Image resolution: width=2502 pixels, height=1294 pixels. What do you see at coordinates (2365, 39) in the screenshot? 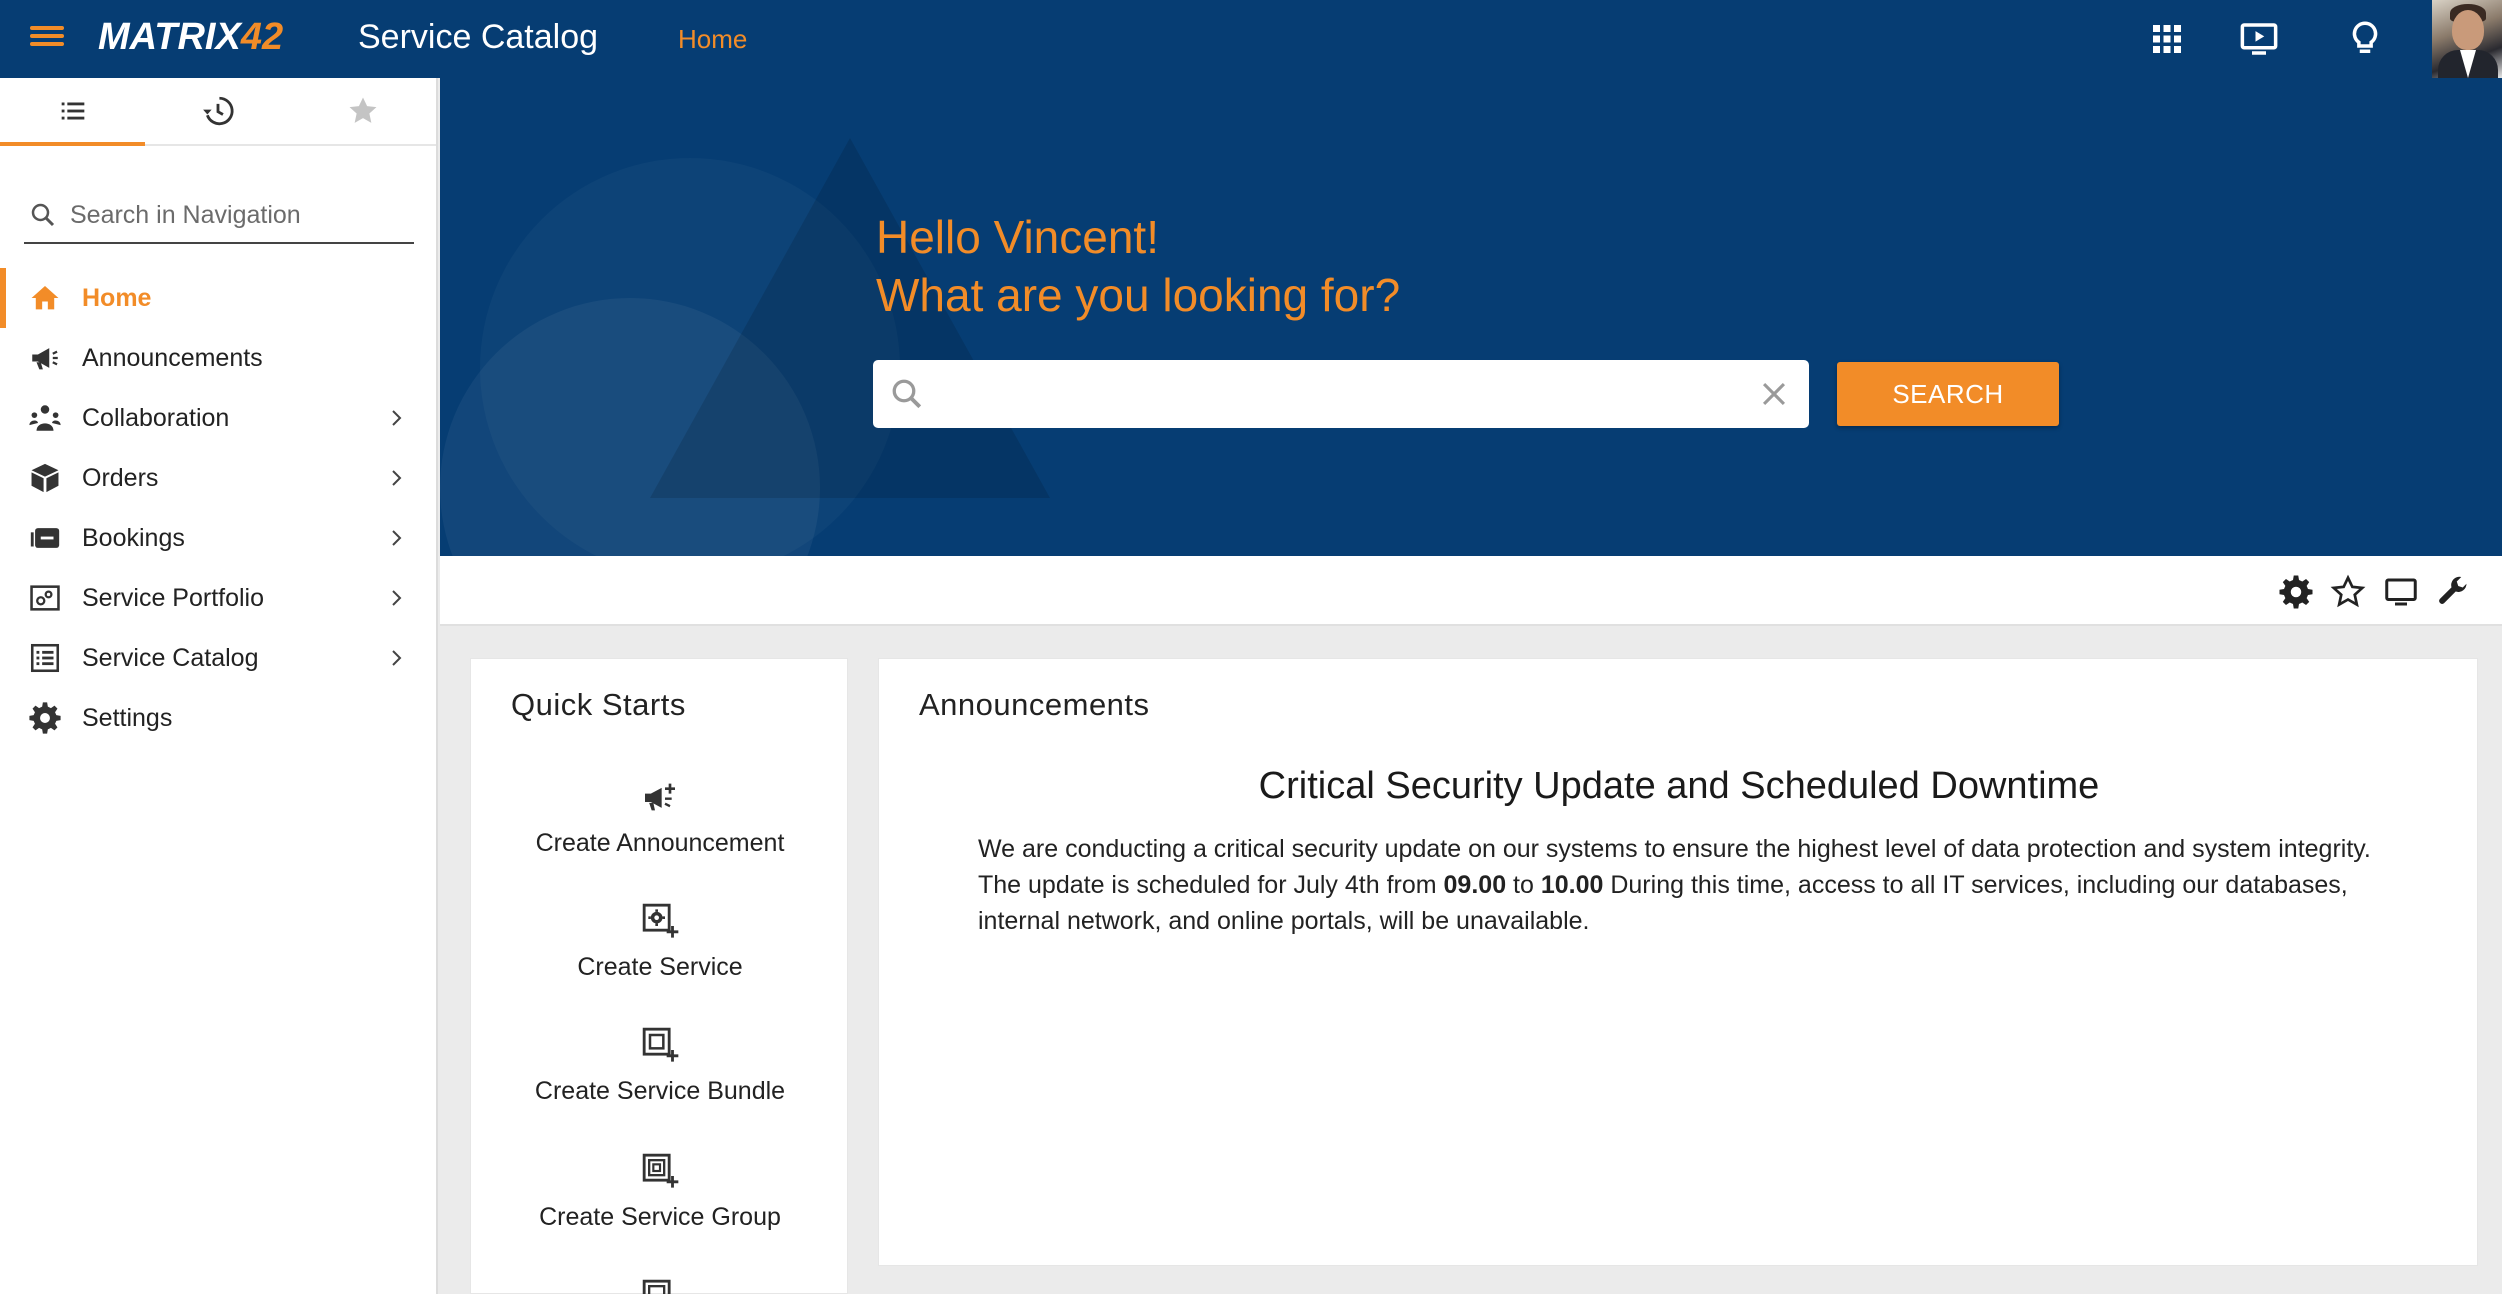
I see `lightbulb-icon` at bounding box center [2365, 39].